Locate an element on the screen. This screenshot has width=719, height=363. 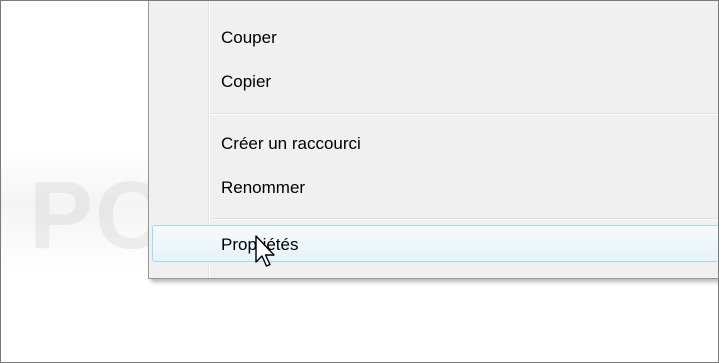
menu-item-label: Créer un raccourci is located at coordinates (291, 143).